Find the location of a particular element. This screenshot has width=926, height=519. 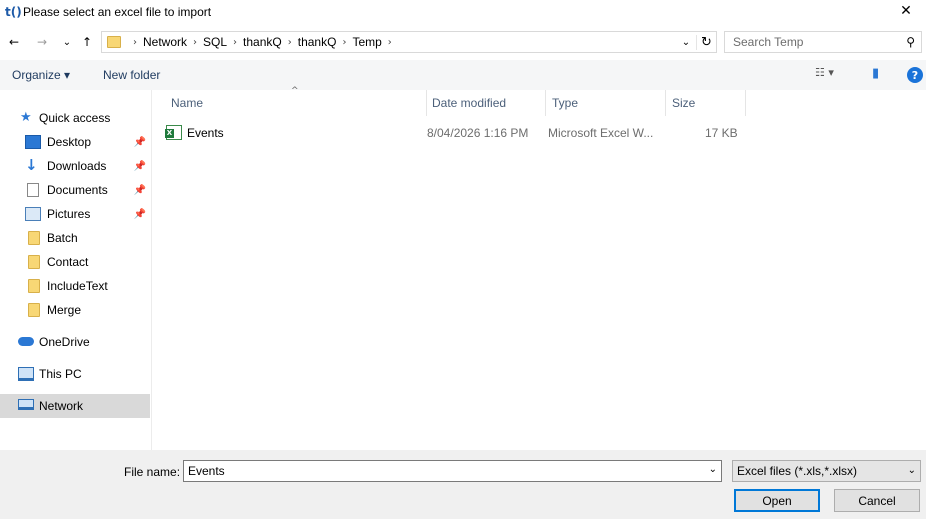

forward-arrow-icon: → is located at coordinates (42, 42).